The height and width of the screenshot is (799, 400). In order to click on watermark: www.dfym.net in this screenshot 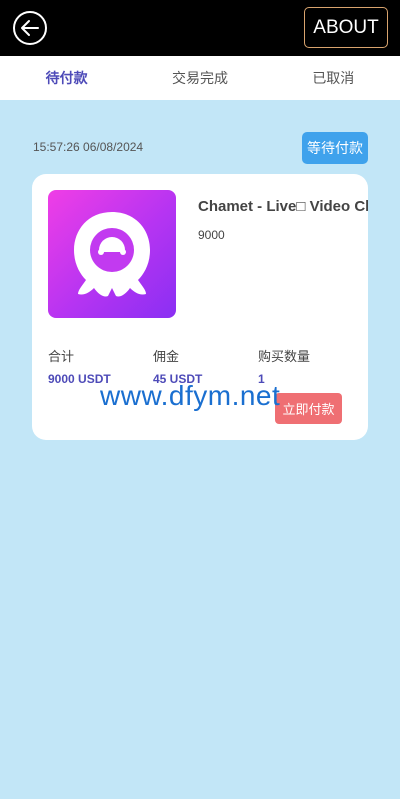, I will do `click(190, 395)`.